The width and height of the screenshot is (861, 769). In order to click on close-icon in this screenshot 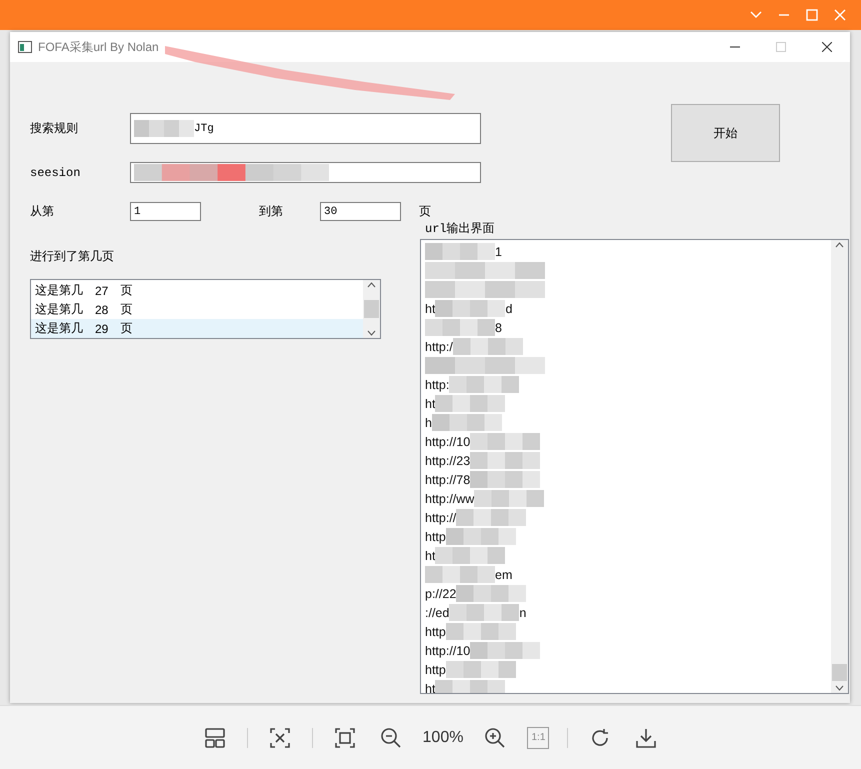, I will do `click(827, 47)`.